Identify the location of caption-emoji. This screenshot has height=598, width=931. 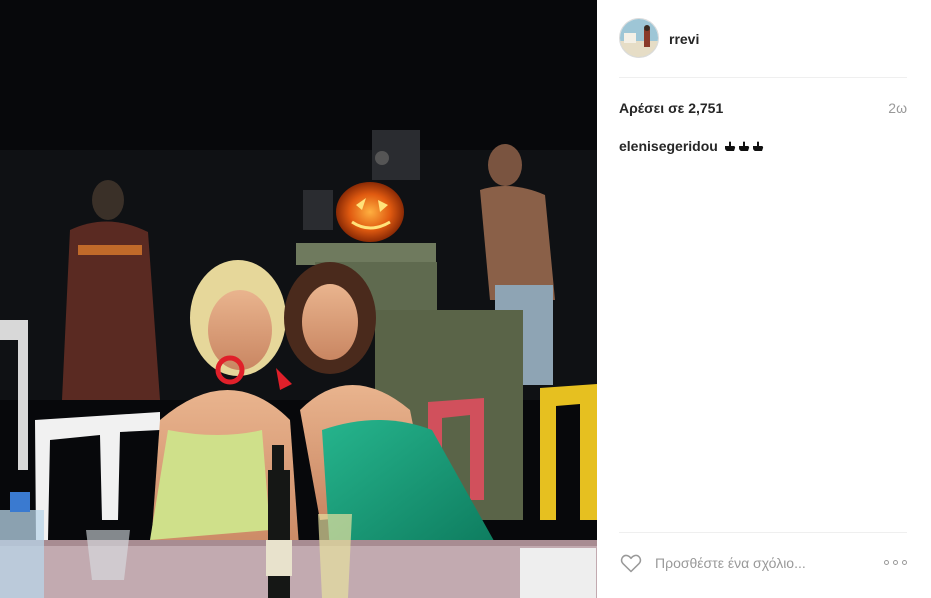
(744, 146).